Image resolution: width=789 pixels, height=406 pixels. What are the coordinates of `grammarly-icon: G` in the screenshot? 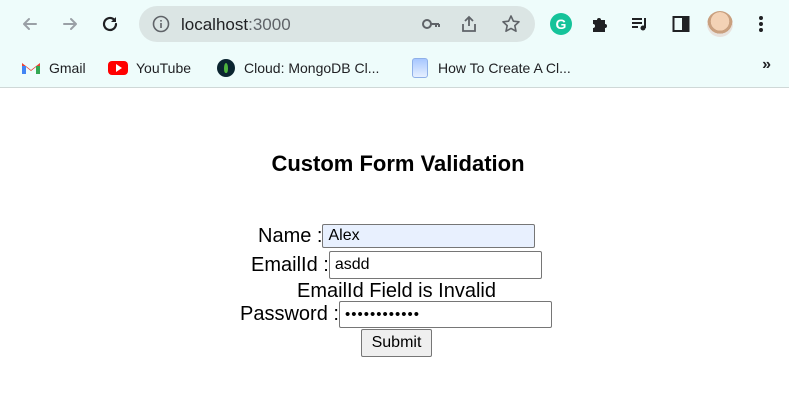 It's located at (561, 24).